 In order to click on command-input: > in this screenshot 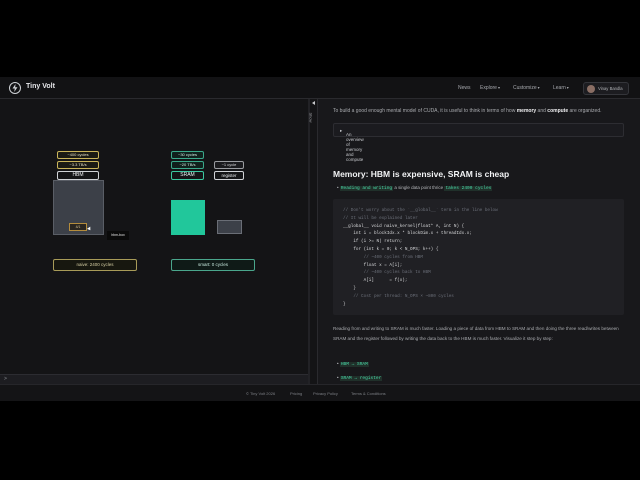, I will do `click(154, 379)`.